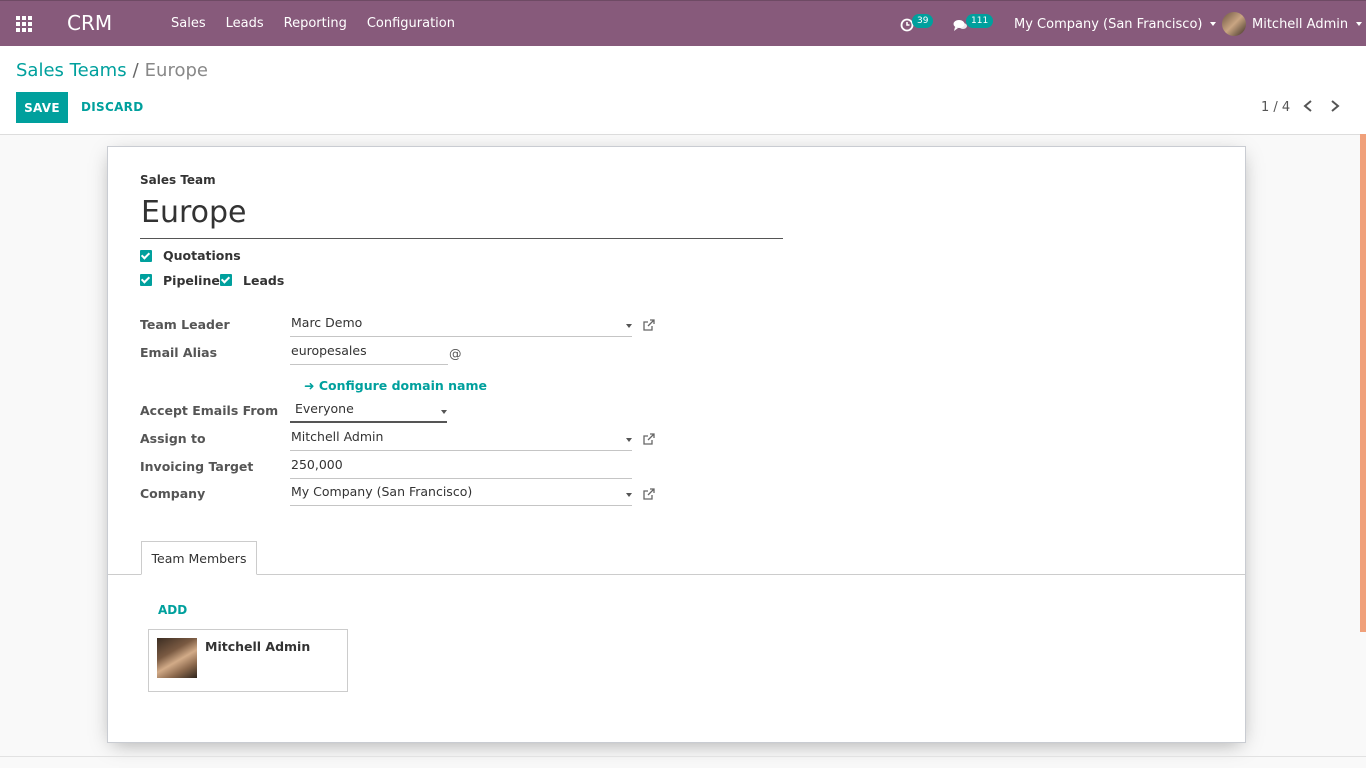 Image resolution: width=1366 pixels, height=768 pixels. What do you see at coordinates (461, 468) in the screenshot?
I see `invoicing-target-field: 250,000` at bounding box center [461, 468].